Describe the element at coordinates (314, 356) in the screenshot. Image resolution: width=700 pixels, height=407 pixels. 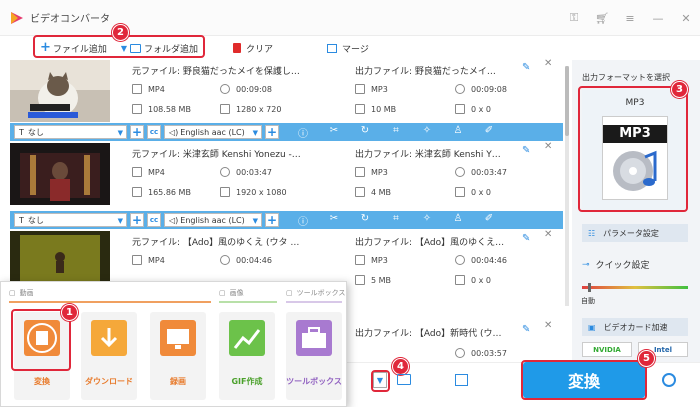
I see `toolbox-tool-tile: ツールボックス` at that location.